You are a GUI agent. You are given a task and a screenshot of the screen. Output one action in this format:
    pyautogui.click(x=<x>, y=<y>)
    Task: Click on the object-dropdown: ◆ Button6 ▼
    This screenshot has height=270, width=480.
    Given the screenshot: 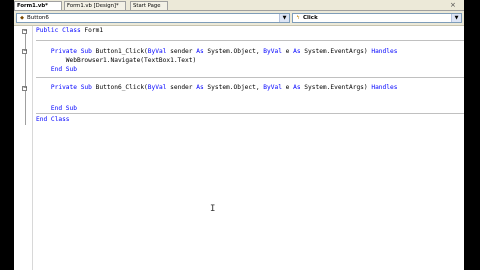 What is the action you would take?
    pyautogui.click(x=153, y=18)
    